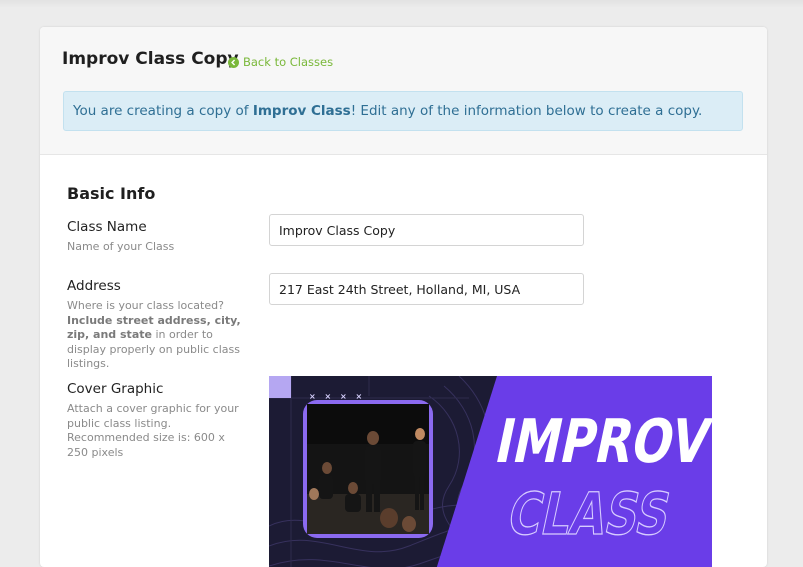 This screenshot has width=803, height=567. Describe the element at coordinates (426, 230) in the screenshot. I see `class-name-input` at that location.